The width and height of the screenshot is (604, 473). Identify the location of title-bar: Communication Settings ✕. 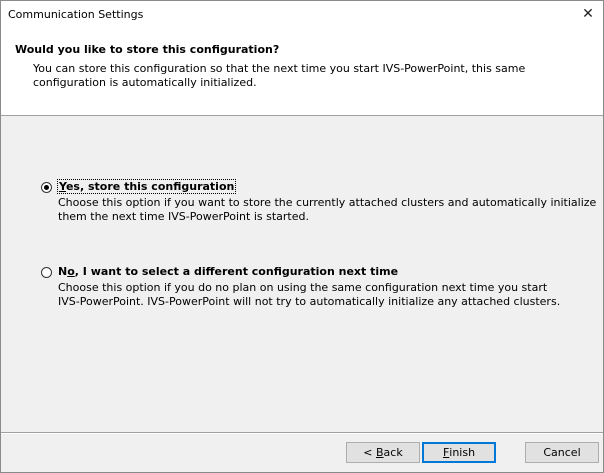
(302, 14).